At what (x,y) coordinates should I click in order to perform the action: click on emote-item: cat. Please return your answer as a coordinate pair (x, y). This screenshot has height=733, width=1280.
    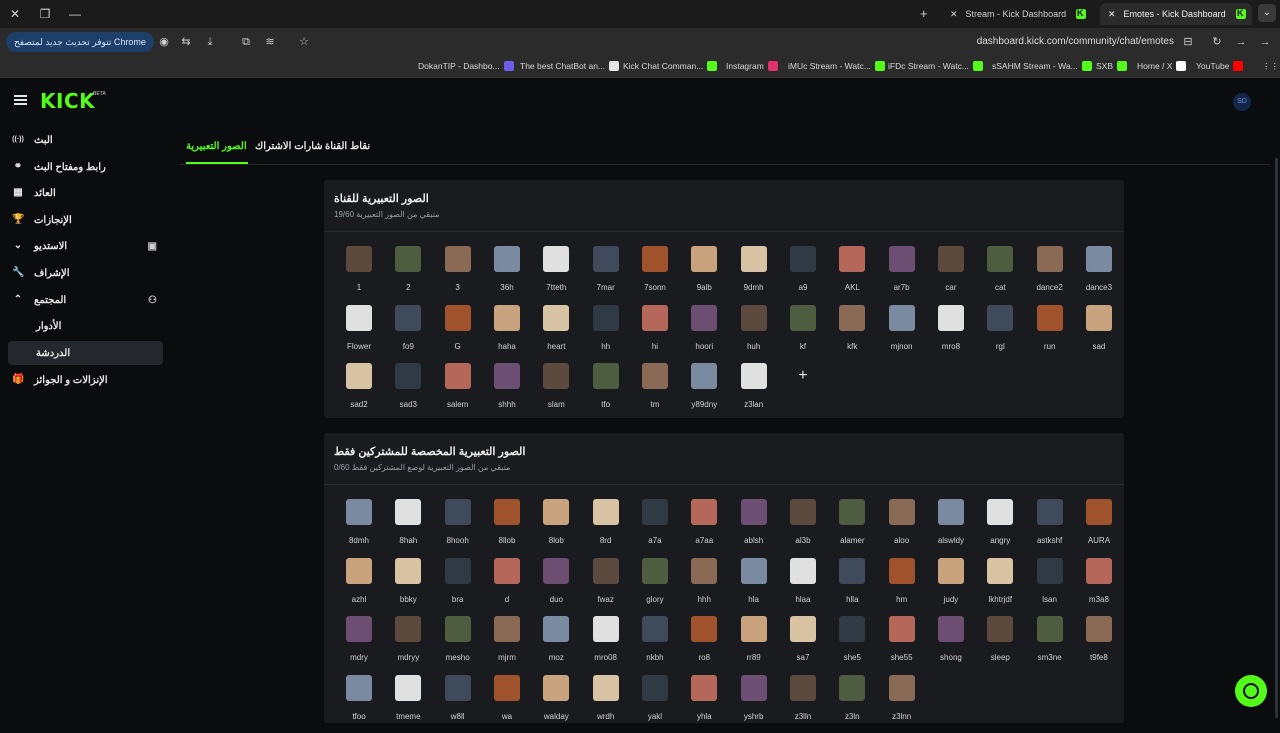
    Looking at the image, I should click on (1000, 275).